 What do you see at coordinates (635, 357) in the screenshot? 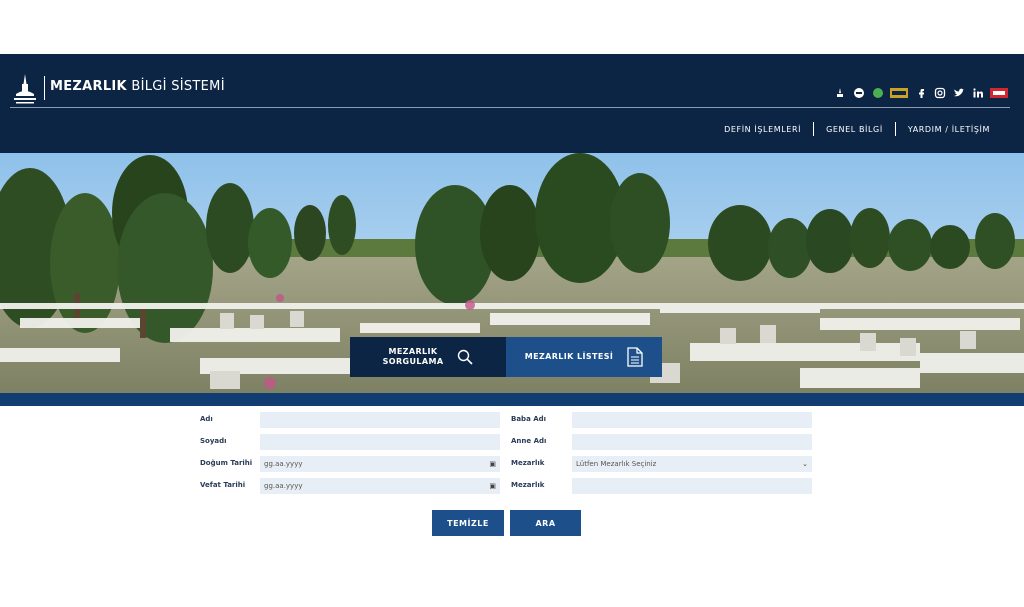
I see `document-icon` at bounding box center [635, 357].